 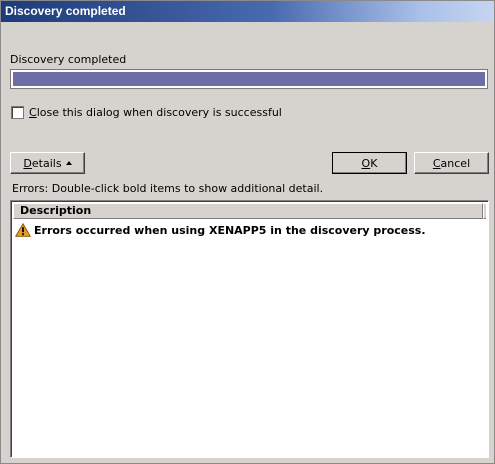 I want to click on details-button: Details, so click(x=47, y=163).